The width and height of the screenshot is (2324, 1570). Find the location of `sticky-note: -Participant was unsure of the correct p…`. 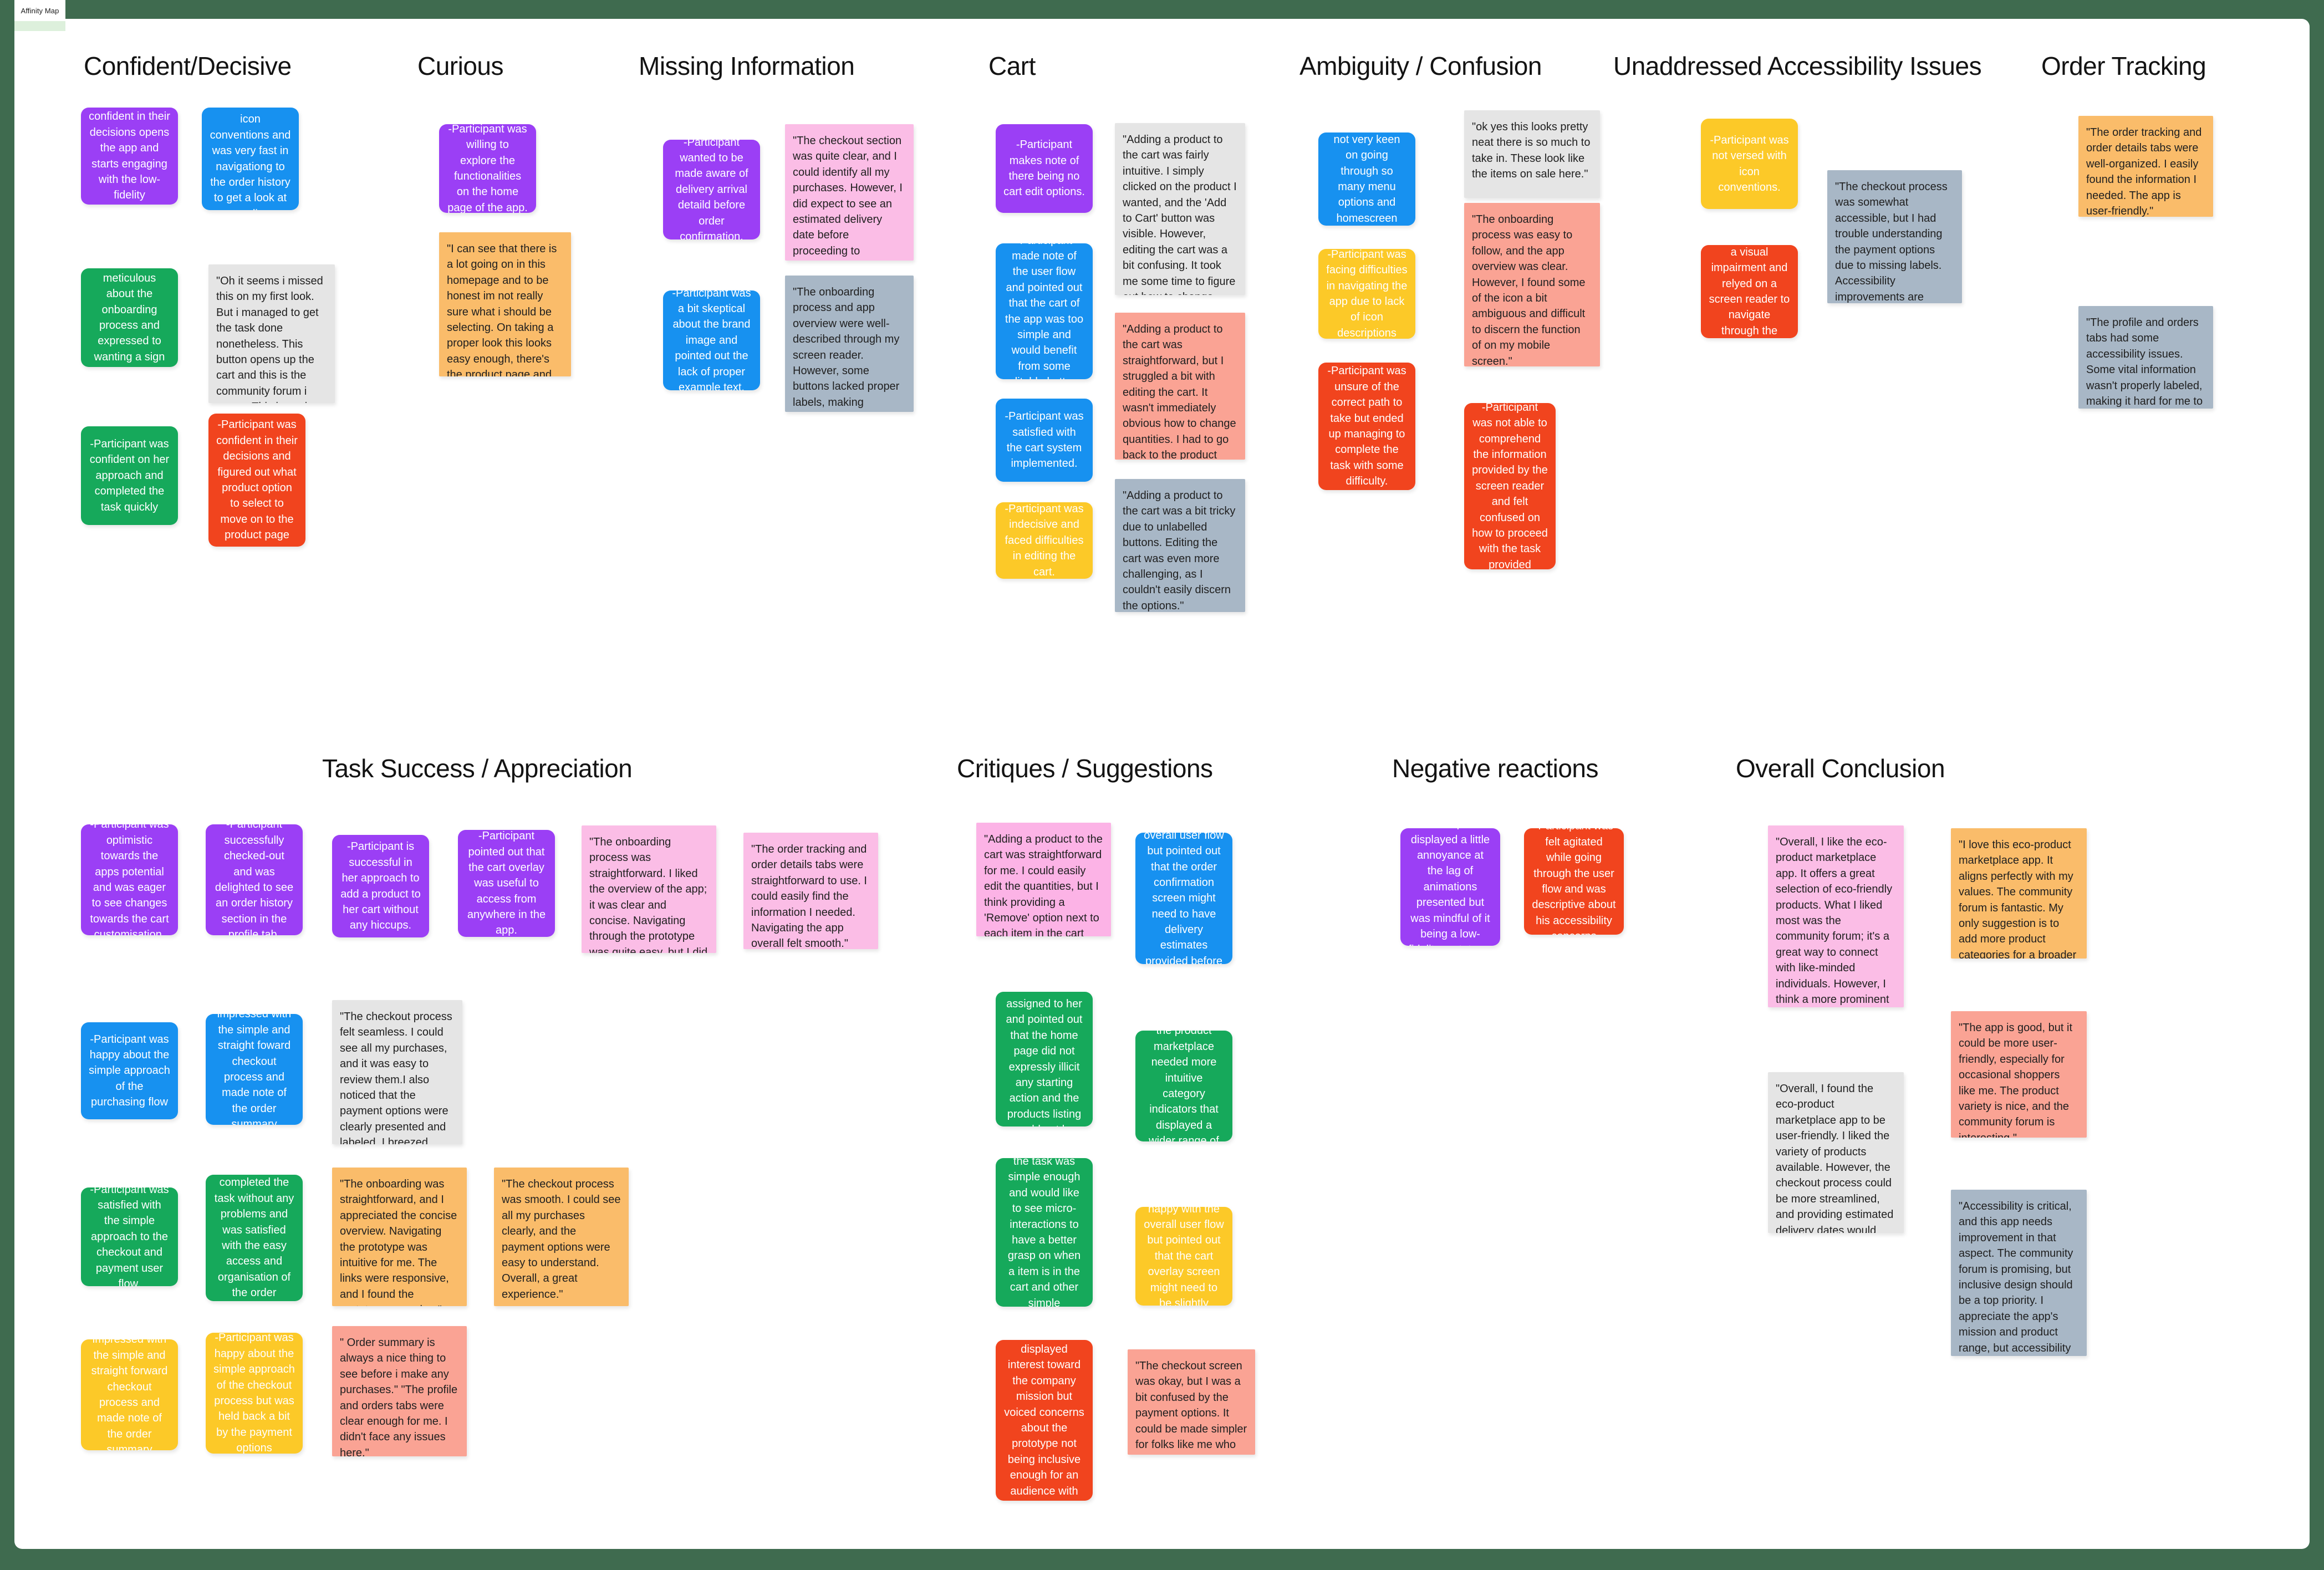

sticky-note: -Participant was unsure of the correct p… is located at coordinates (1367, 427).